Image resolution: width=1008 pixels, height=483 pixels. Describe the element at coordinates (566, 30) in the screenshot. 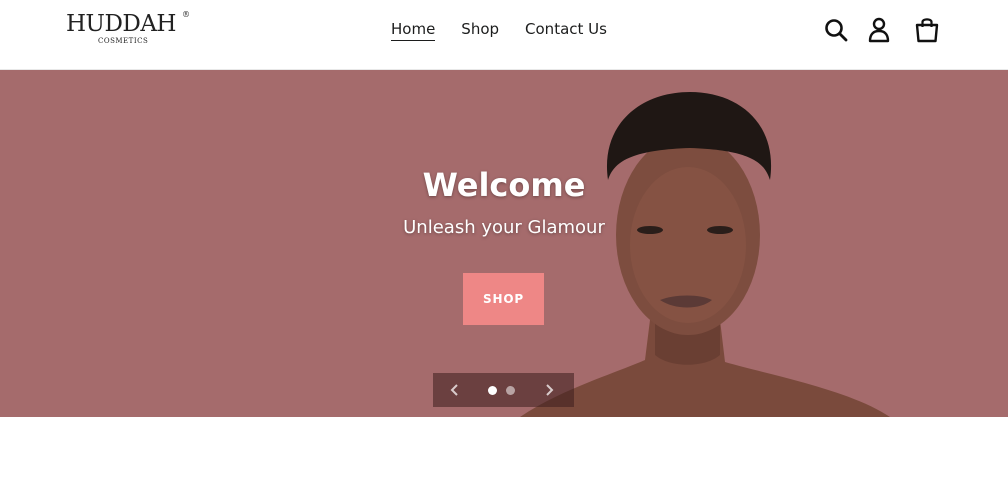

I see `nav-item-contact-us: Contact Us` at that location.